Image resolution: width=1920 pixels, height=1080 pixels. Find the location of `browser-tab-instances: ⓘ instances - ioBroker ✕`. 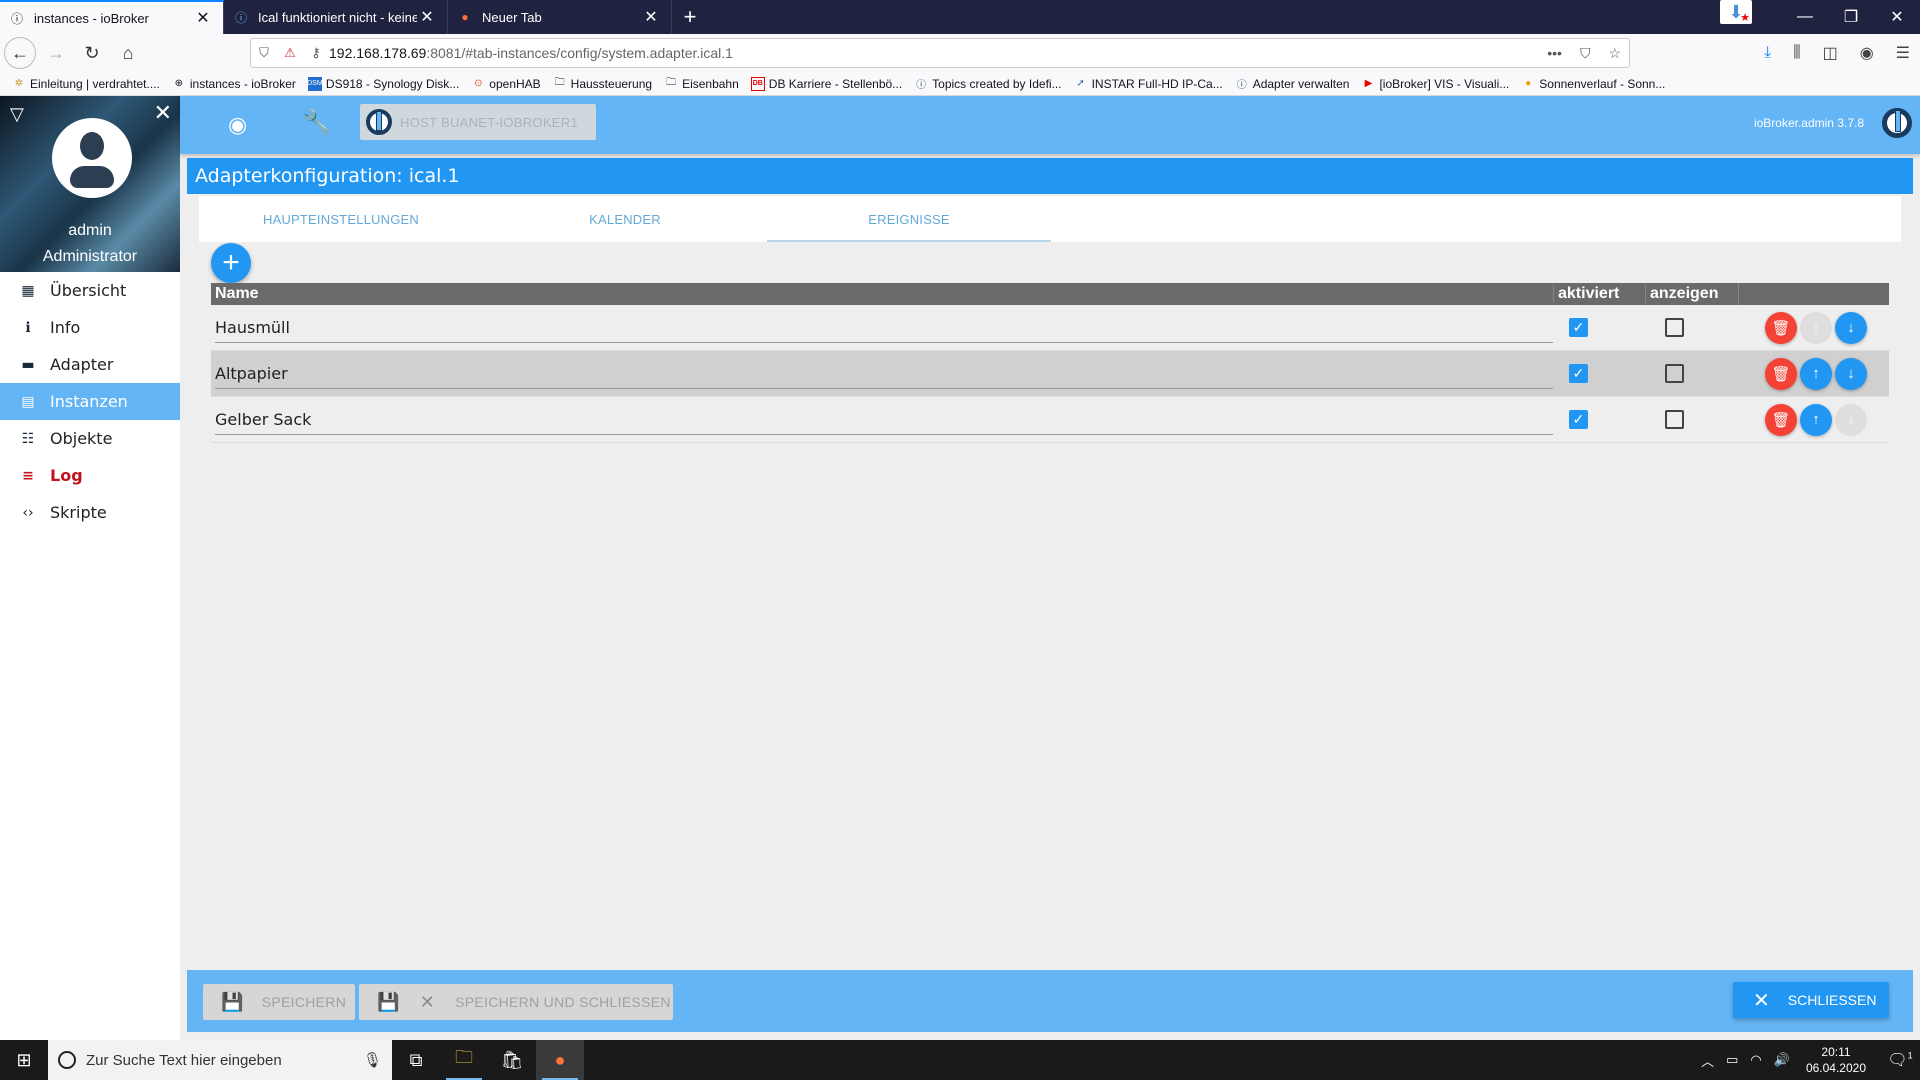

browser-tab-instances: ⓘ instances - ioBroker ✕ is located at coordinates (112, 17).